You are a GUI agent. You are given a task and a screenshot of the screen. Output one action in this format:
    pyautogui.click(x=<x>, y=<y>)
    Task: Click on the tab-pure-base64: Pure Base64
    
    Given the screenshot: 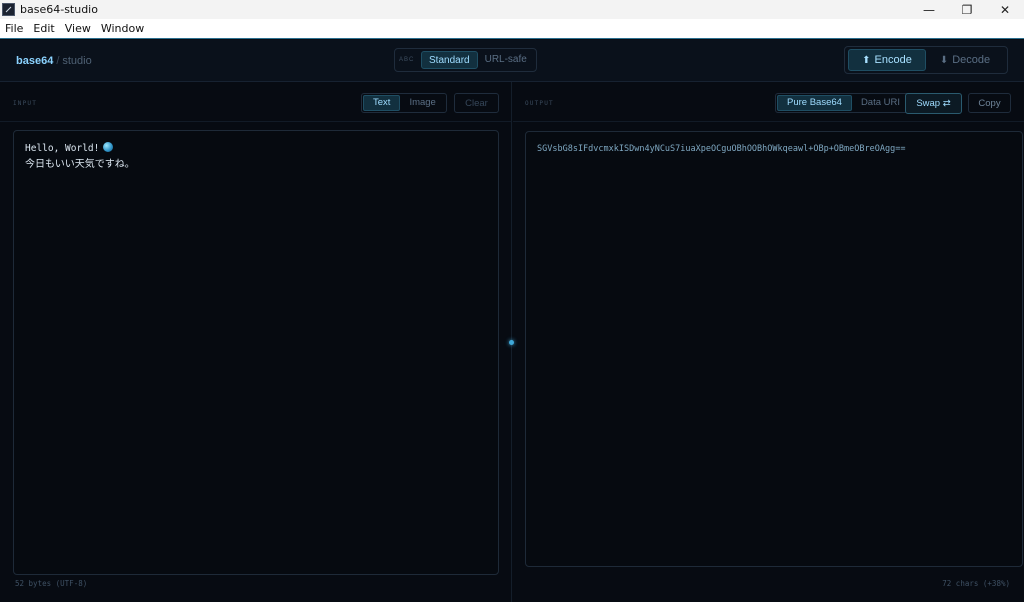 What is the action you would take?
    pyautogui.click(x=814, y=103)
    